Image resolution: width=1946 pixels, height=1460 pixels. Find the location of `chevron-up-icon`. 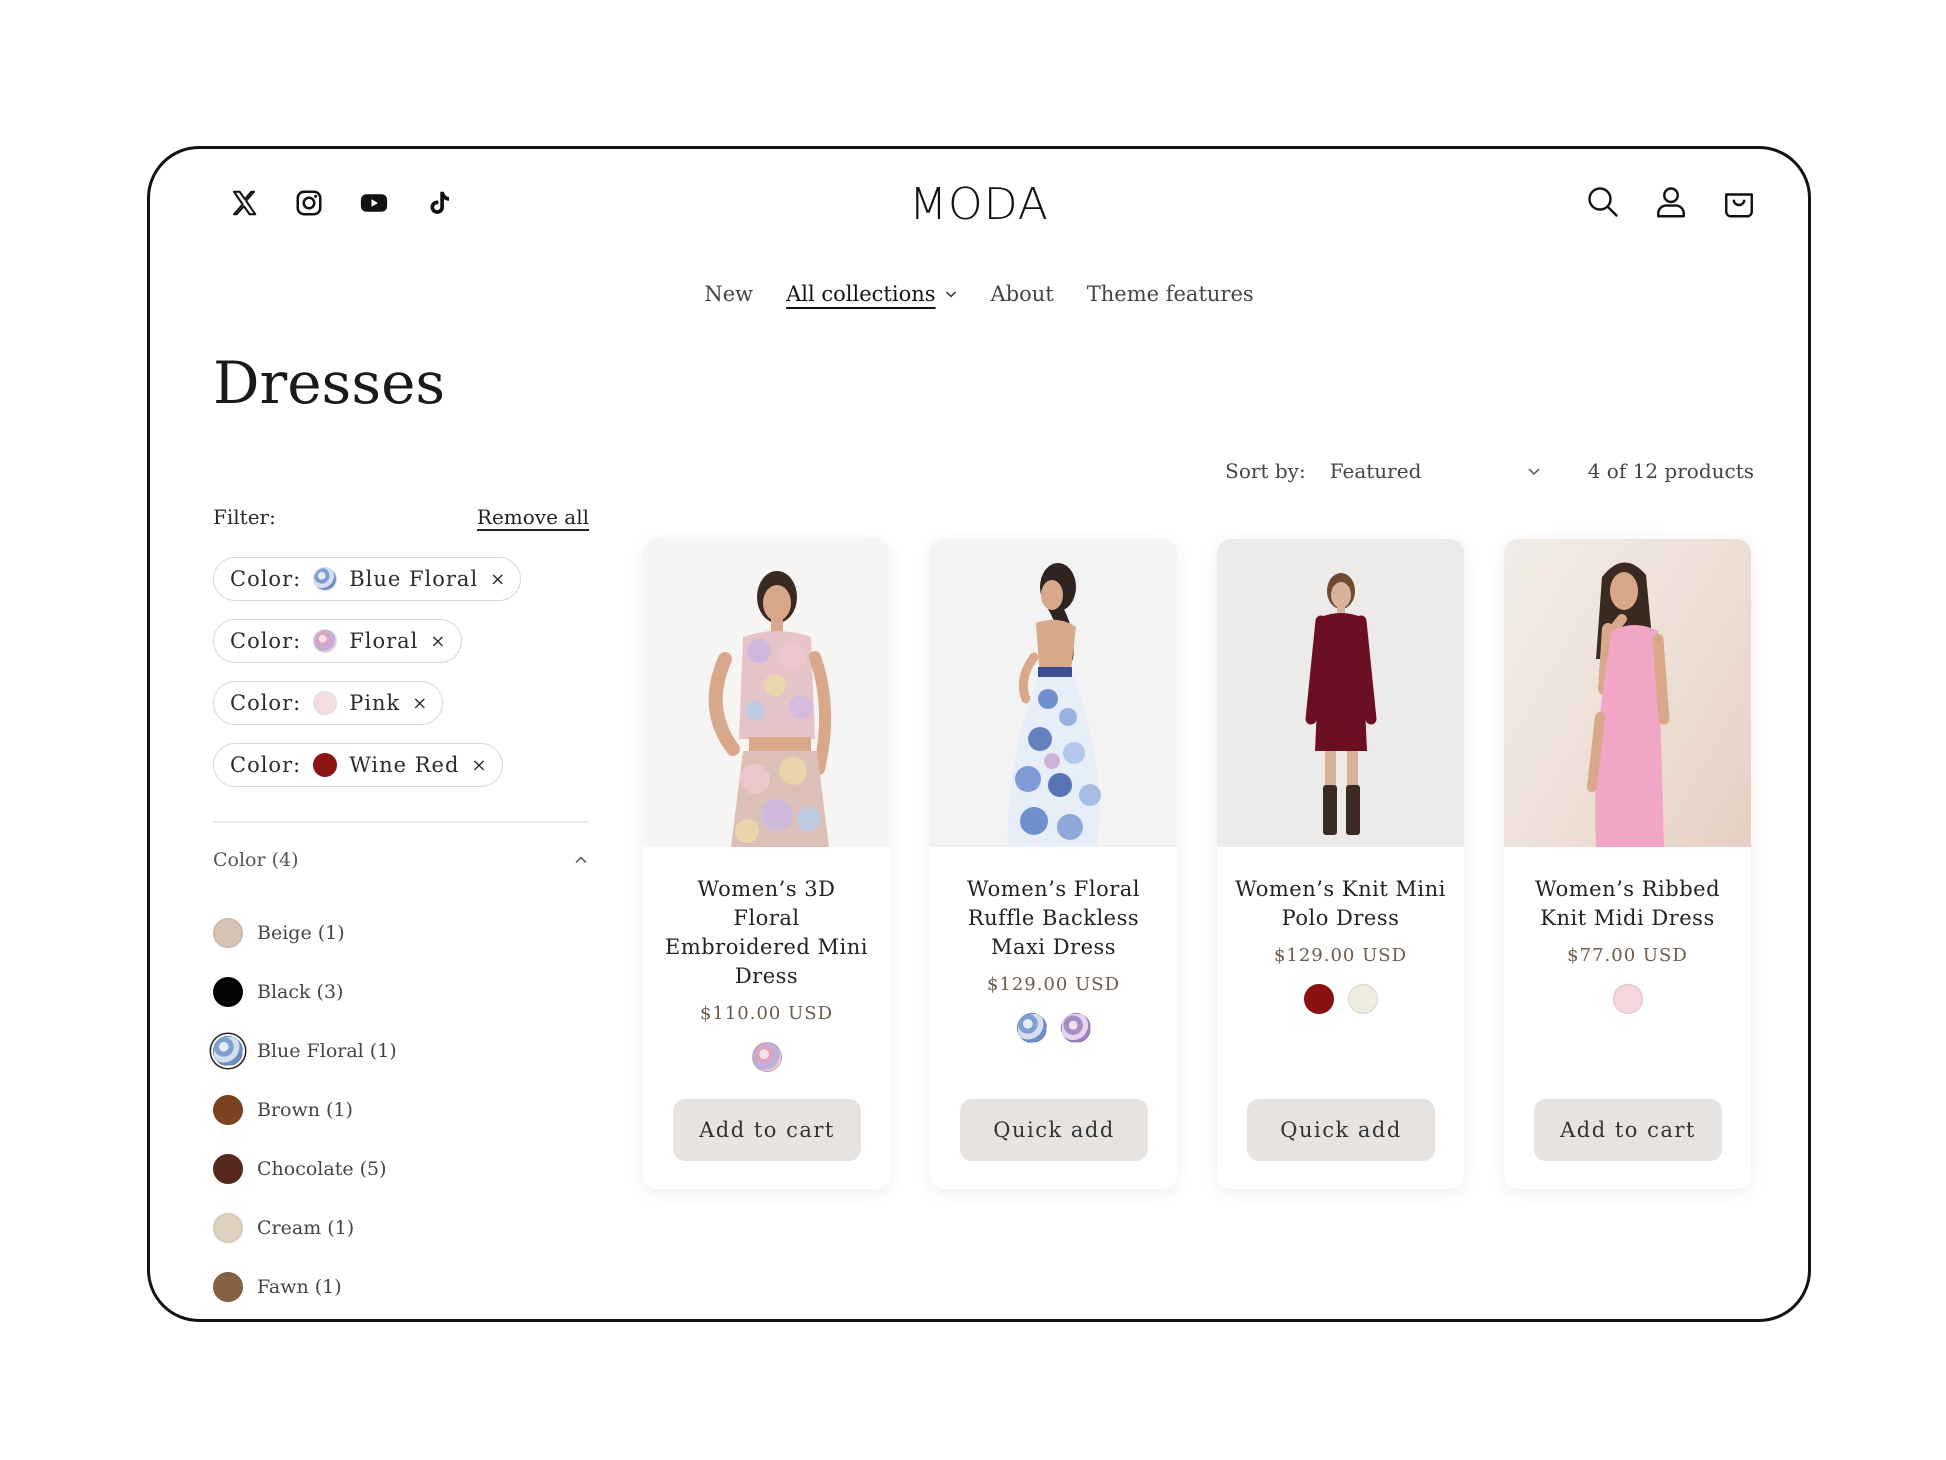

chevron-up-icon is located at coordinates (581, 860).